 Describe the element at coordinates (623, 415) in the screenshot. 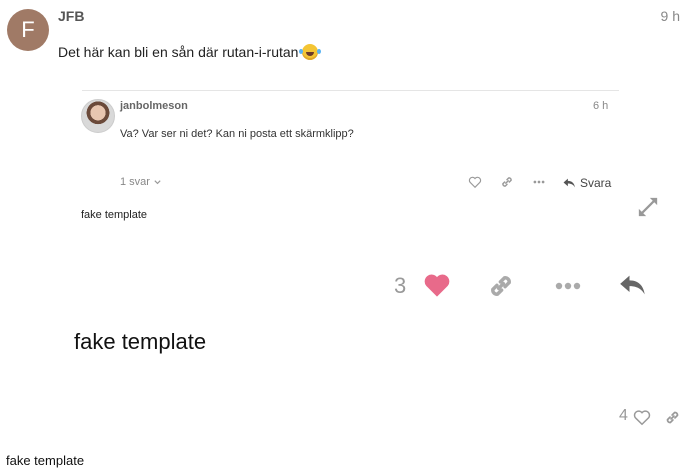

I see `like-count: 4` at that location.